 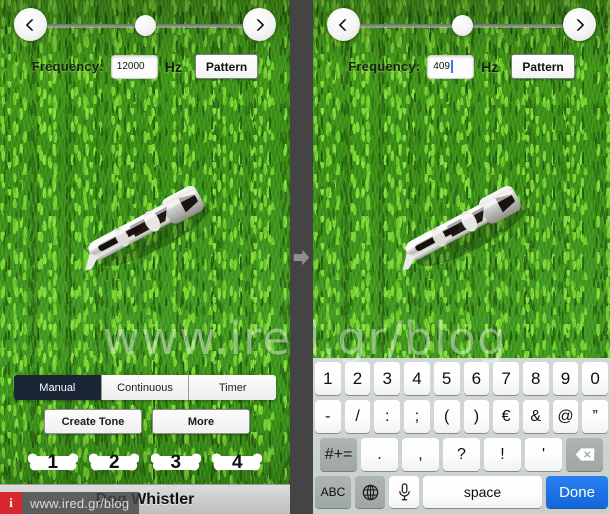 I want to click on key-exclamation: !, so click(x=502, y=454).